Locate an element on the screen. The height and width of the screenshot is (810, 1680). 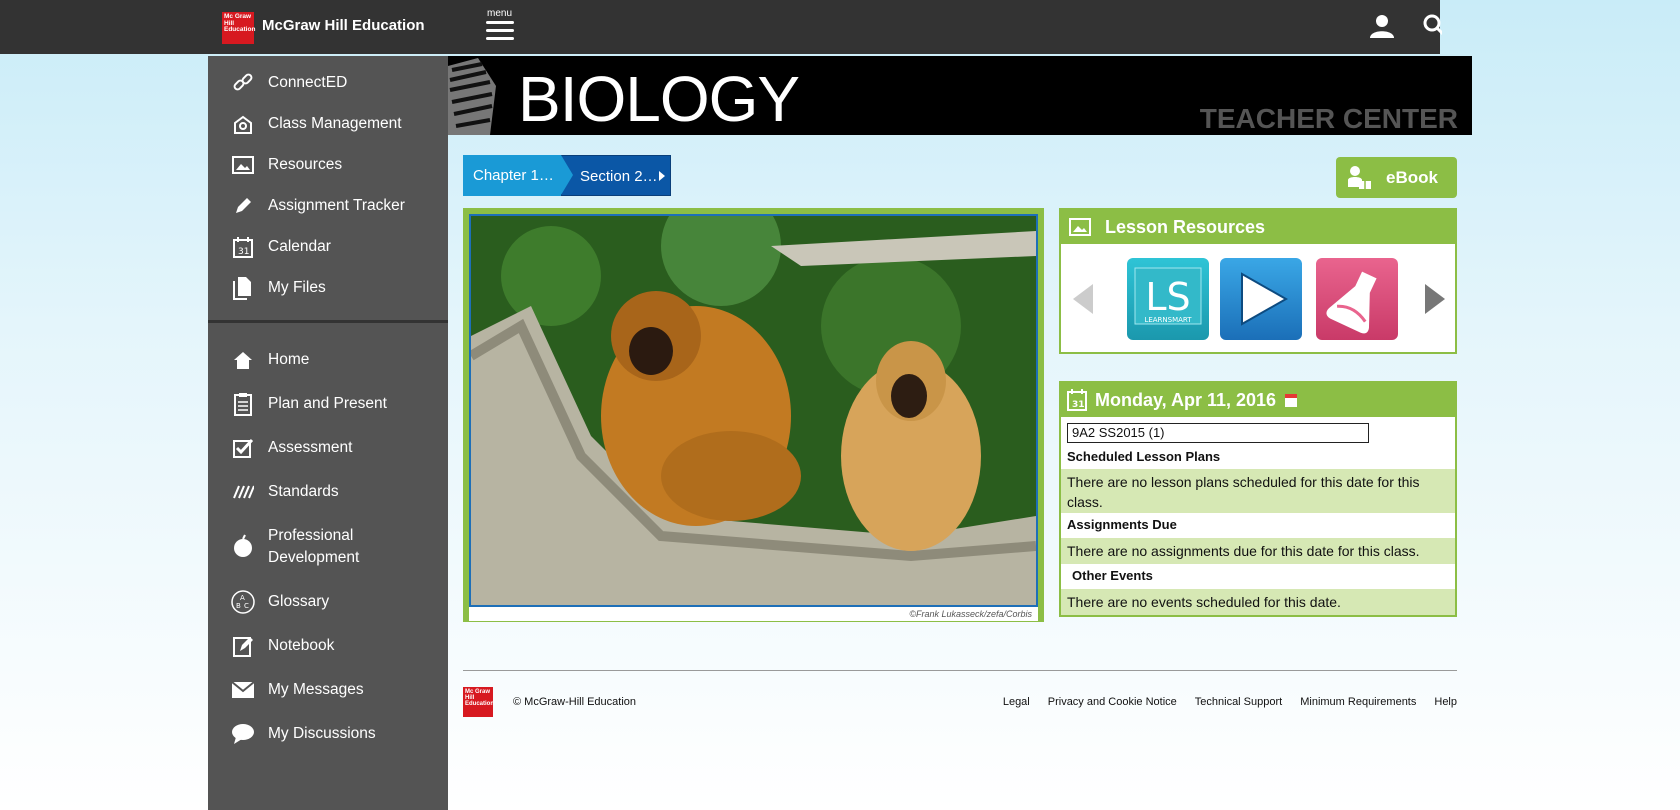
date-picker-icon is located at coordinates (1291, 400).